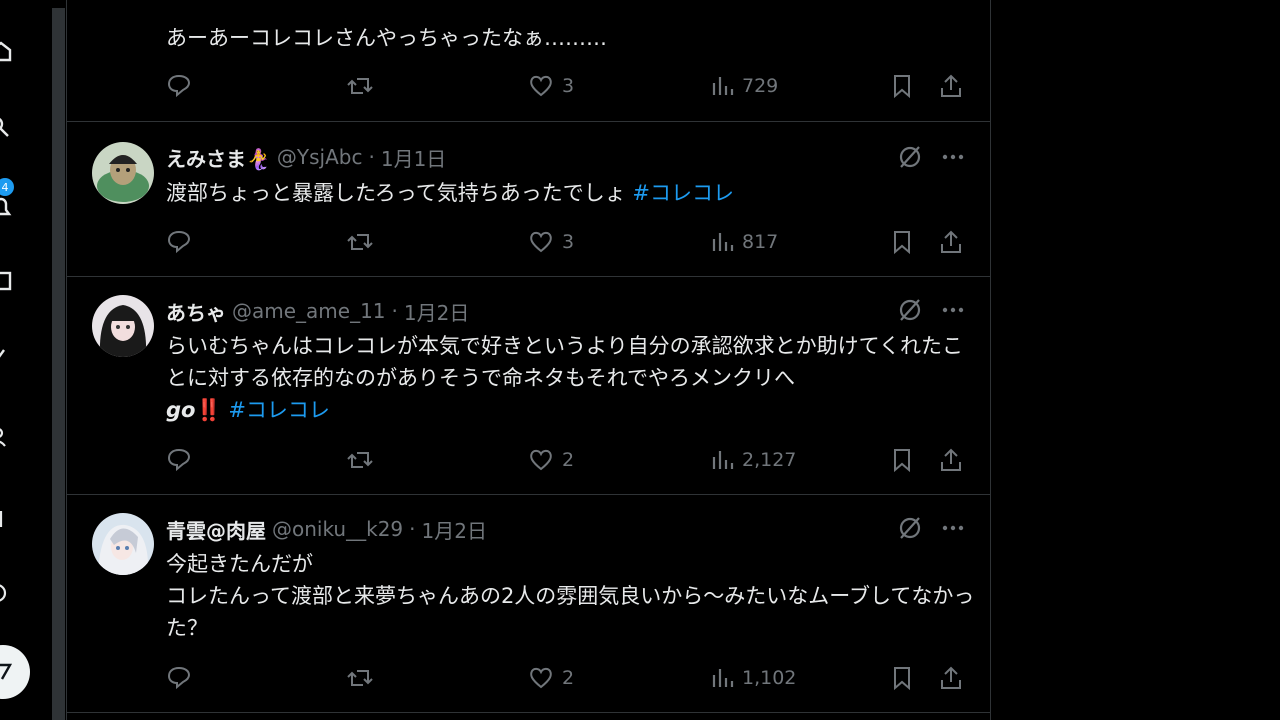 The height and width of the screenshot is (720, 1280). What do you see at coordinates (196, 311) in the screenshot?
I see `display-name: あちゃ` at bounding box center [196, 311].